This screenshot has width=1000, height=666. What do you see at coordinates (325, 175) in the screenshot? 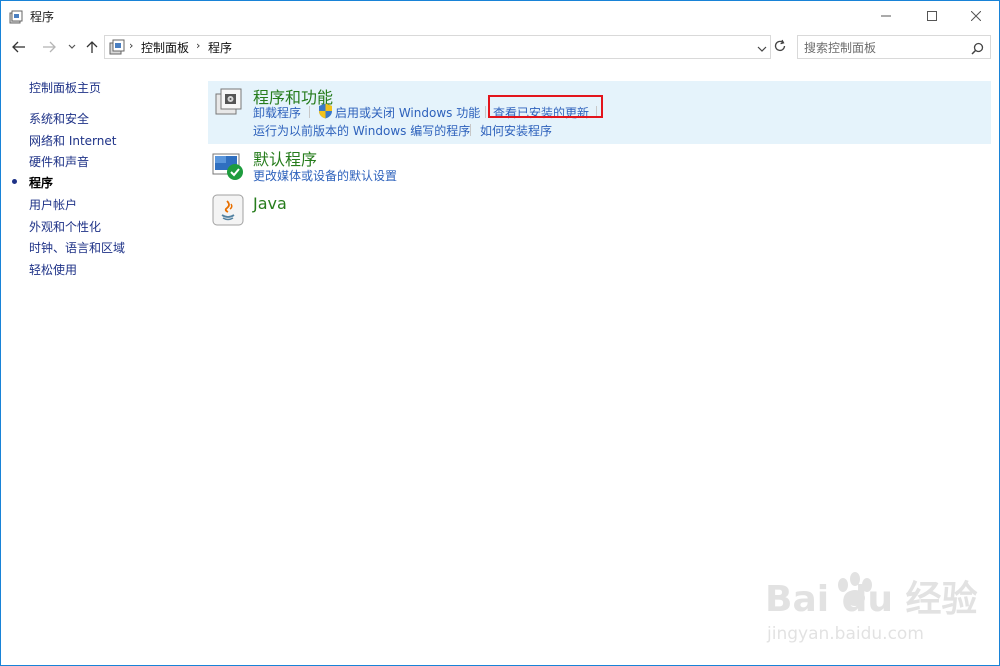
I see `change-media-defaults-link: 更改媒体或设备的默认设置` at bounding box center [325, 175].